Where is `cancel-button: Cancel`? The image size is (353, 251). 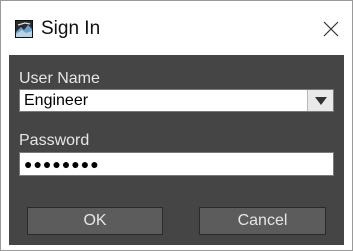 cancel-button: Cancel is located at coordinates (262, 221).